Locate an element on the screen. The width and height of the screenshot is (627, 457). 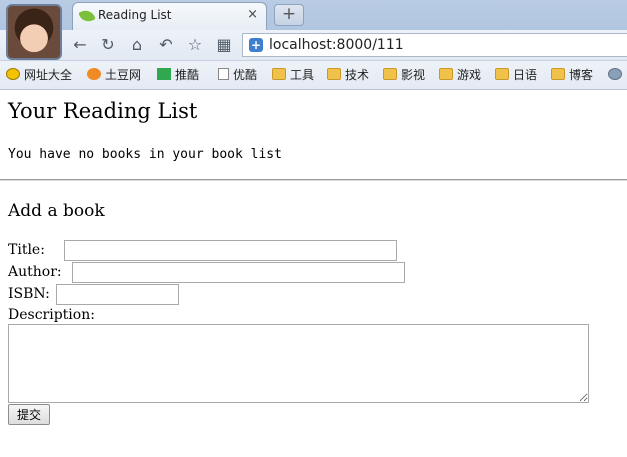
submit-button: 提交 is located at coordinates (29, 414).